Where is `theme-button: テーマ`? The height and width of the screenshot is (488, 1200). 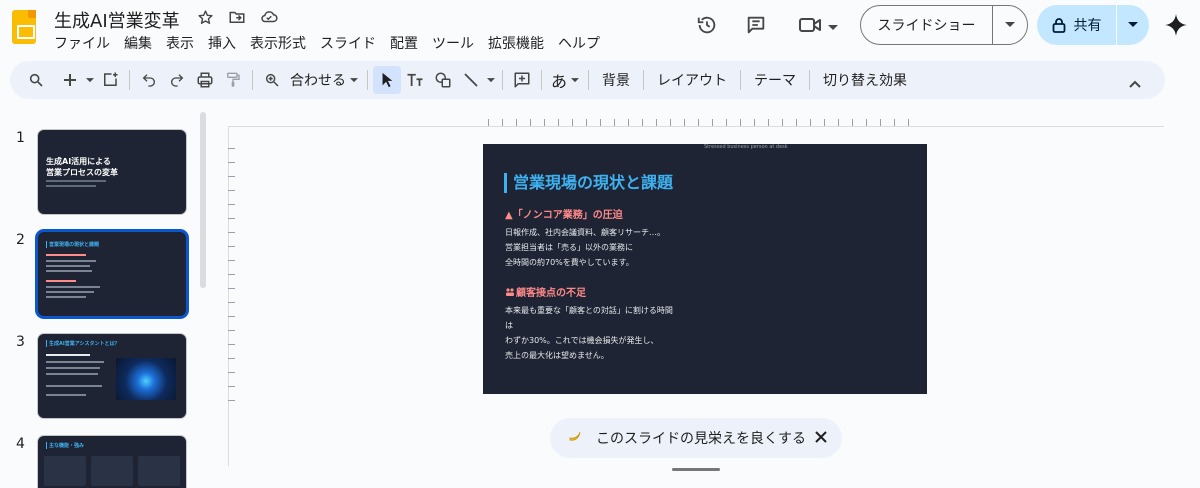
theme-button: テーマ is located at coordinates (775, 80).